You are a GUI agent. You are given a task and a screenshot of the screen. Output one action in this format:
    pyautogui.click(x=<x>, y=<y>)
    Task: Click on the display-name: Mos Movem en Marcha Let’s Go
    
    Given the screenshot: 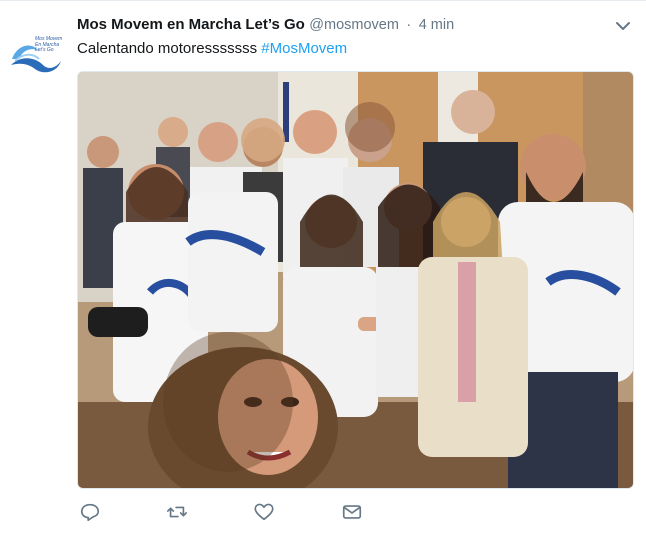 What is the action you would take?
    pyautogui.click(x=191, y=24)
    